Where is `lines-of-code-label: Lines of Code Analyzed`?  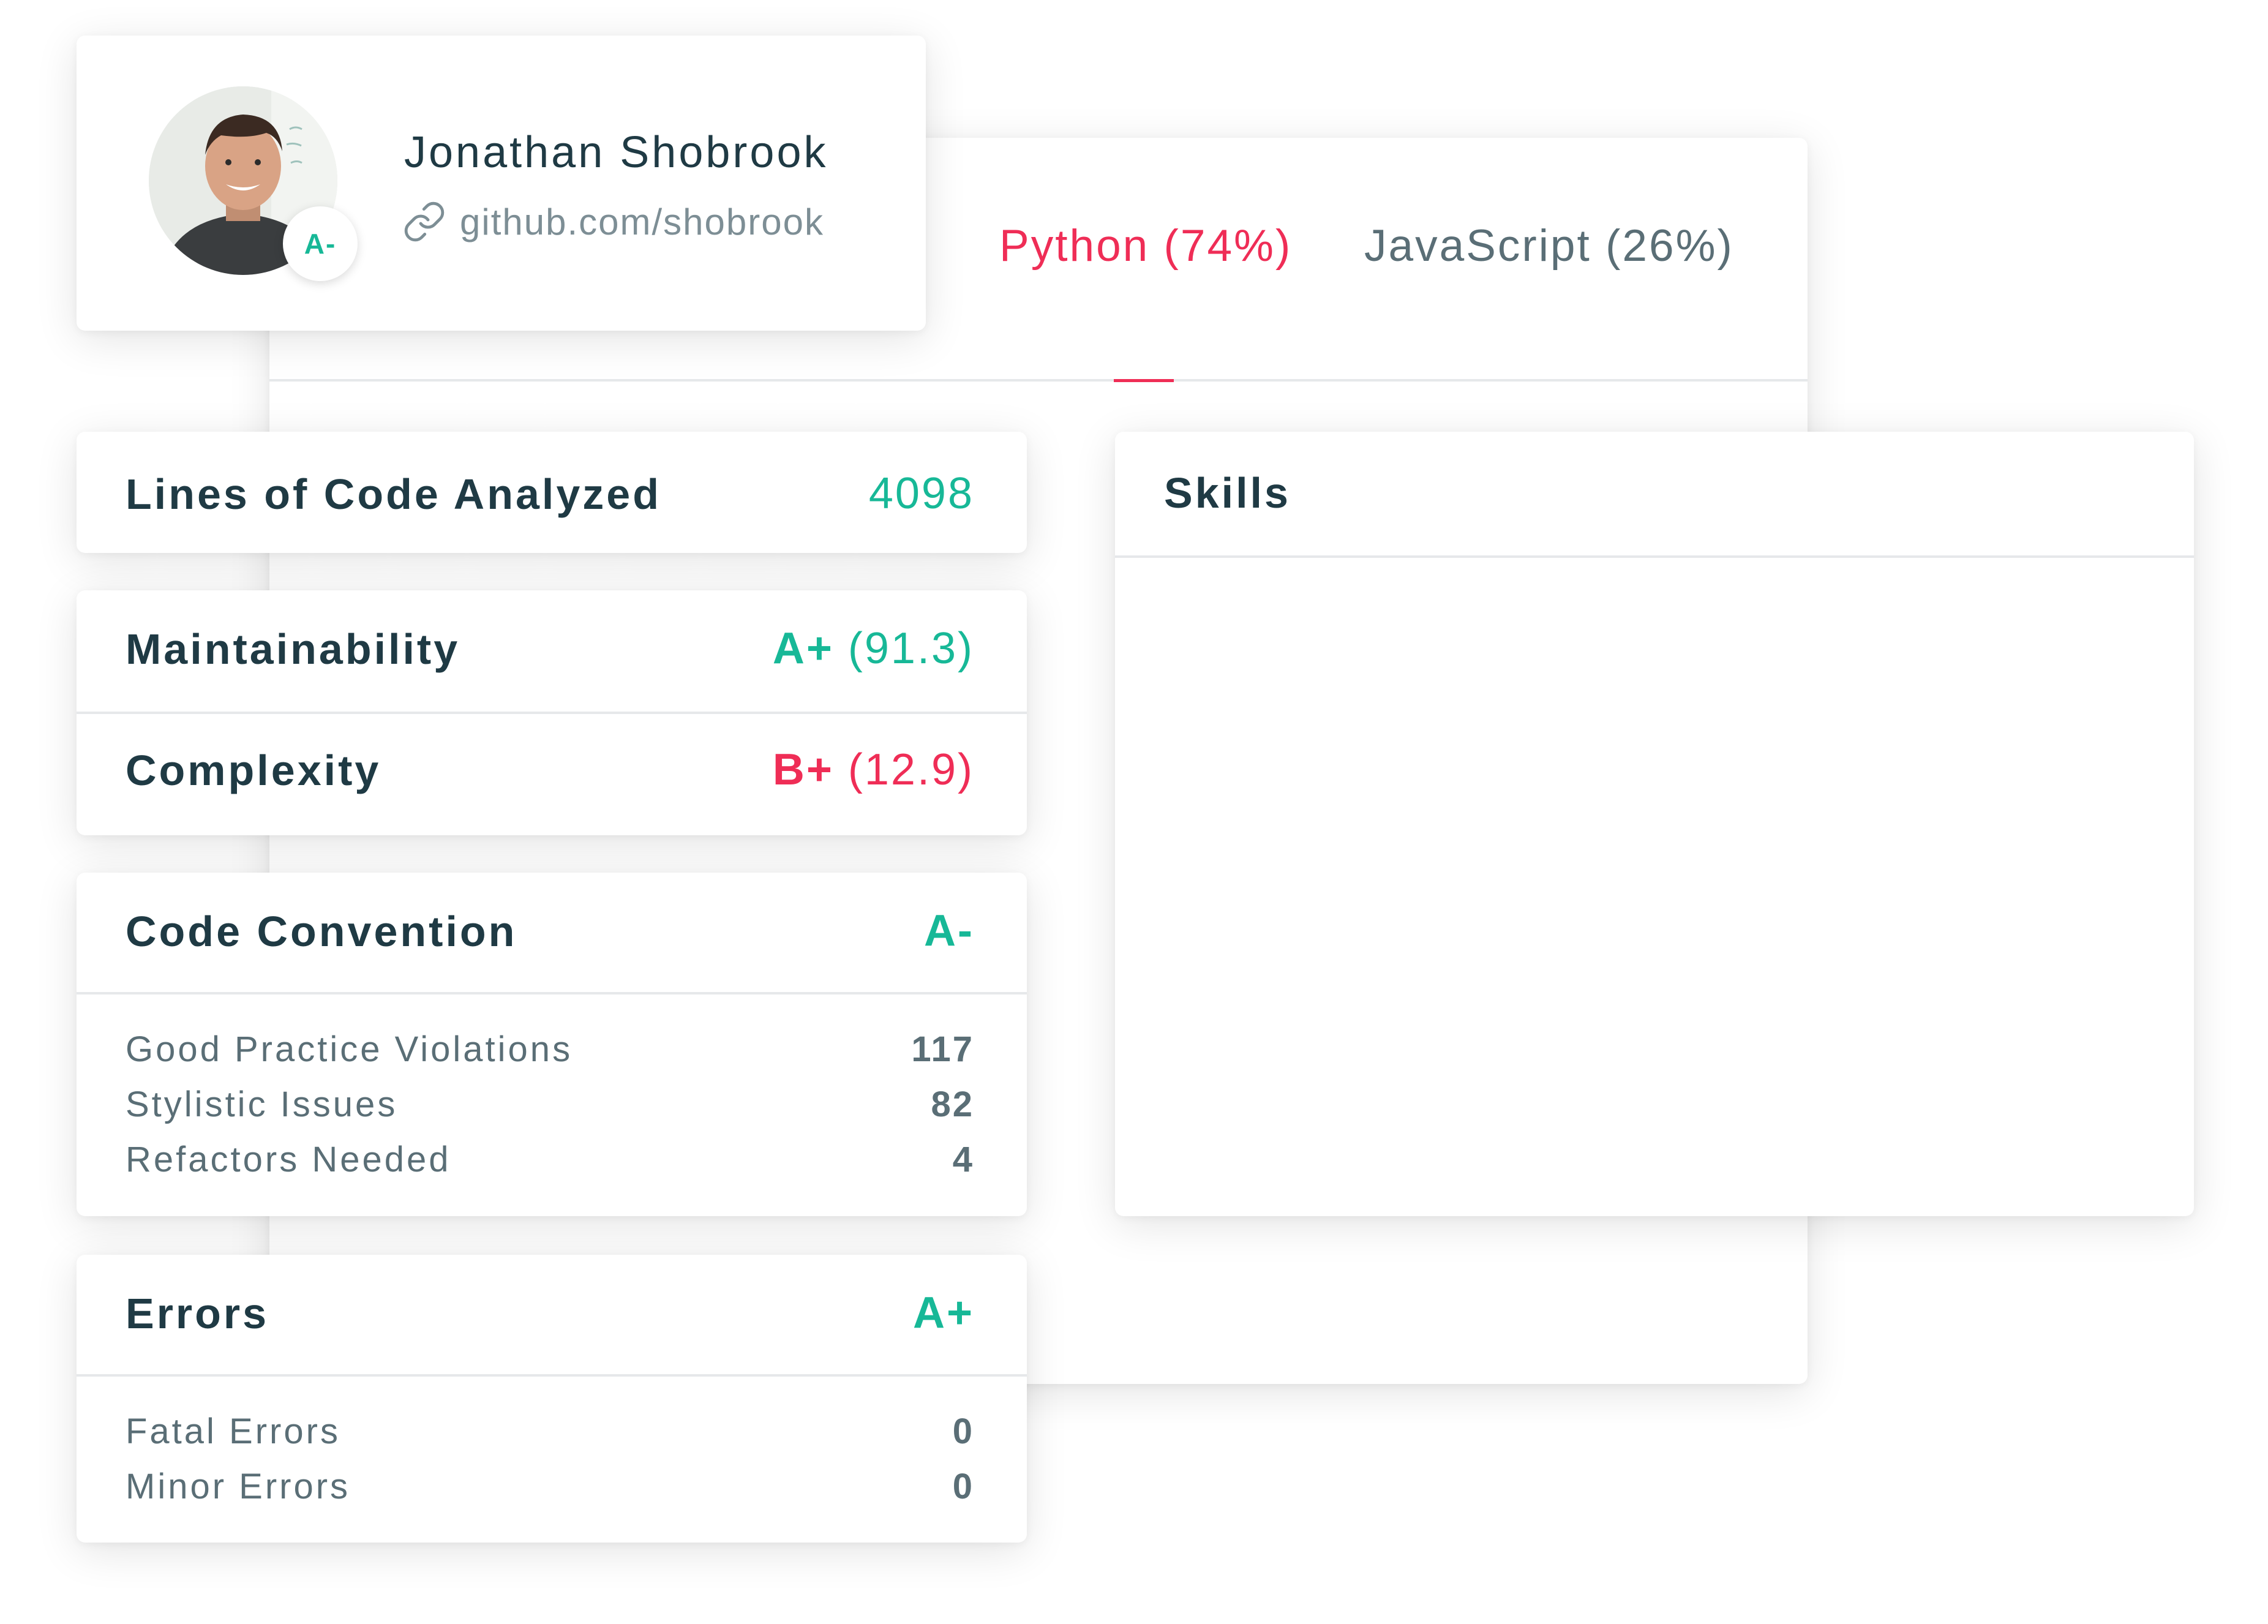
lines-of-code-label: Lines of Code Analyzed is located at coordinates (393, 494).